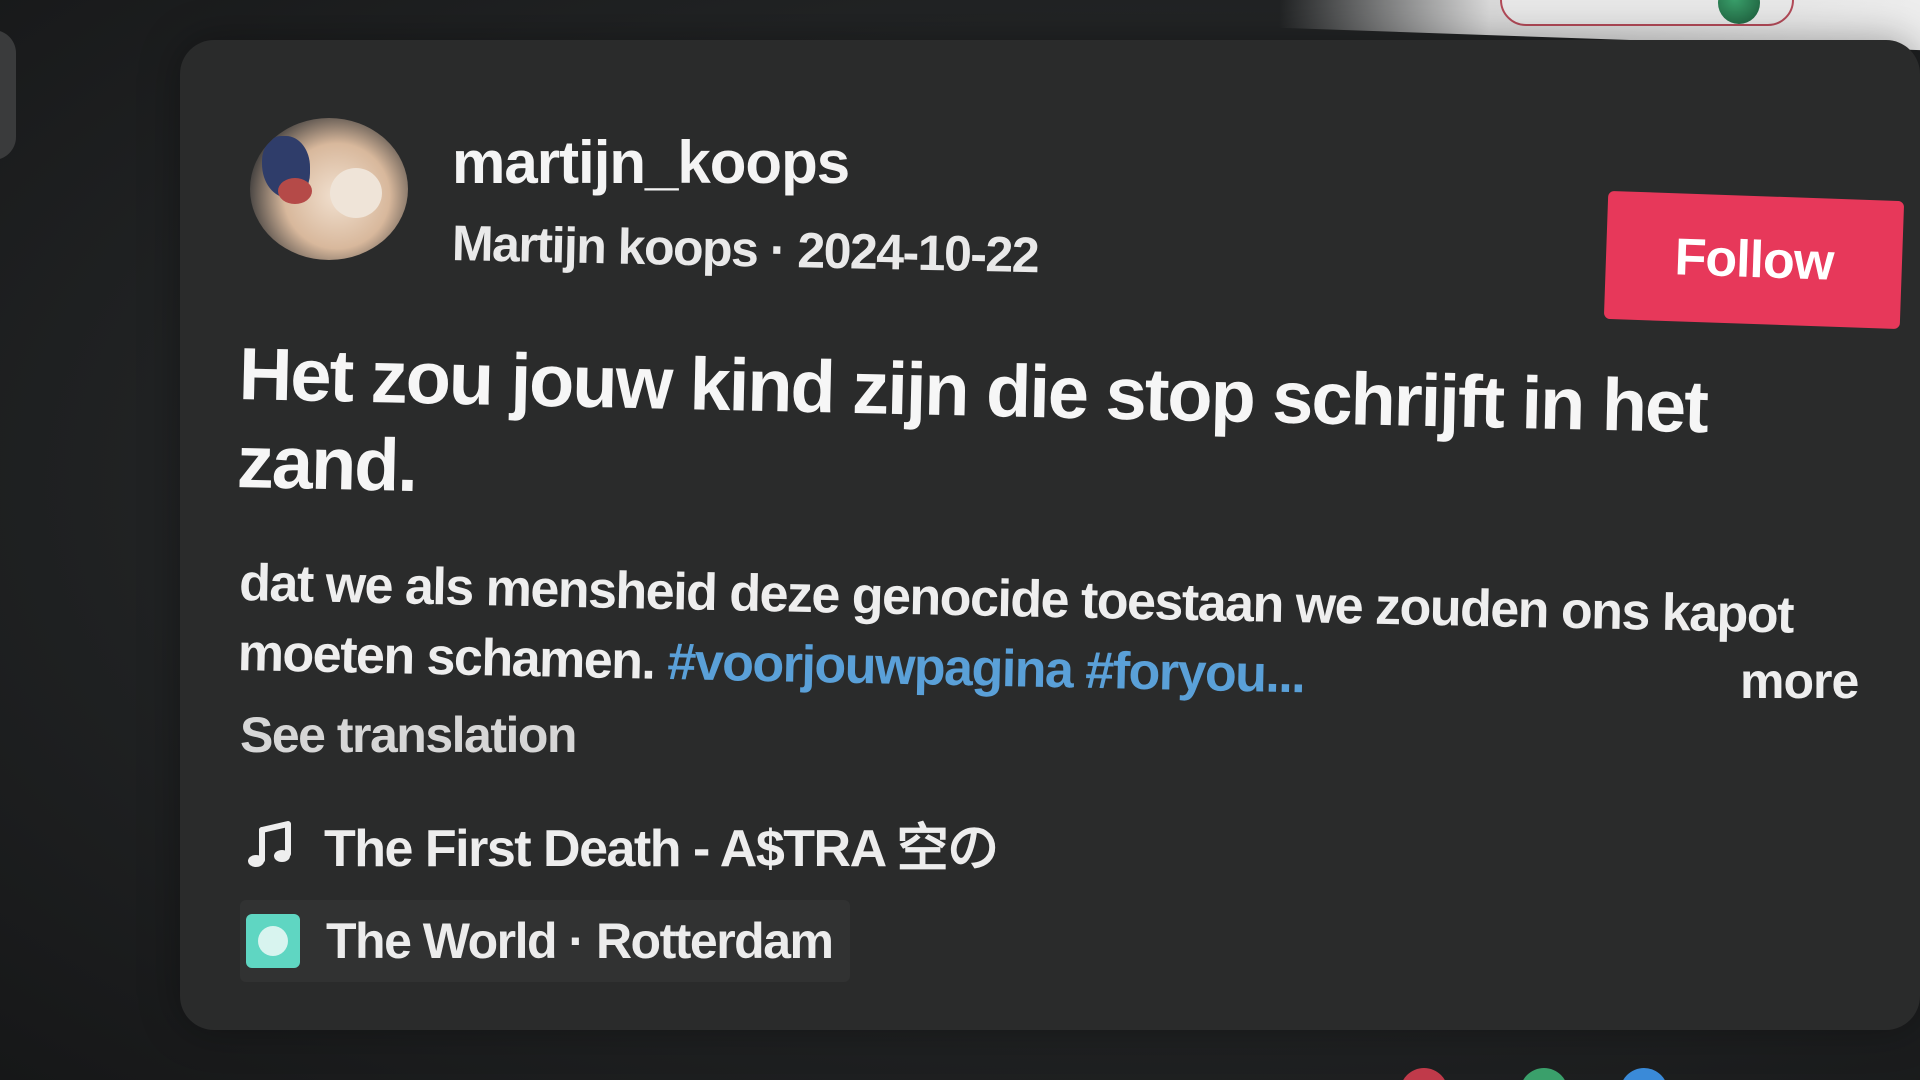 Image resolution: width=1920 pixels, height=1080 pixels. Describe the element at coordinates (269, 843) in the screenshot. I see `music-note-icon` at that location.